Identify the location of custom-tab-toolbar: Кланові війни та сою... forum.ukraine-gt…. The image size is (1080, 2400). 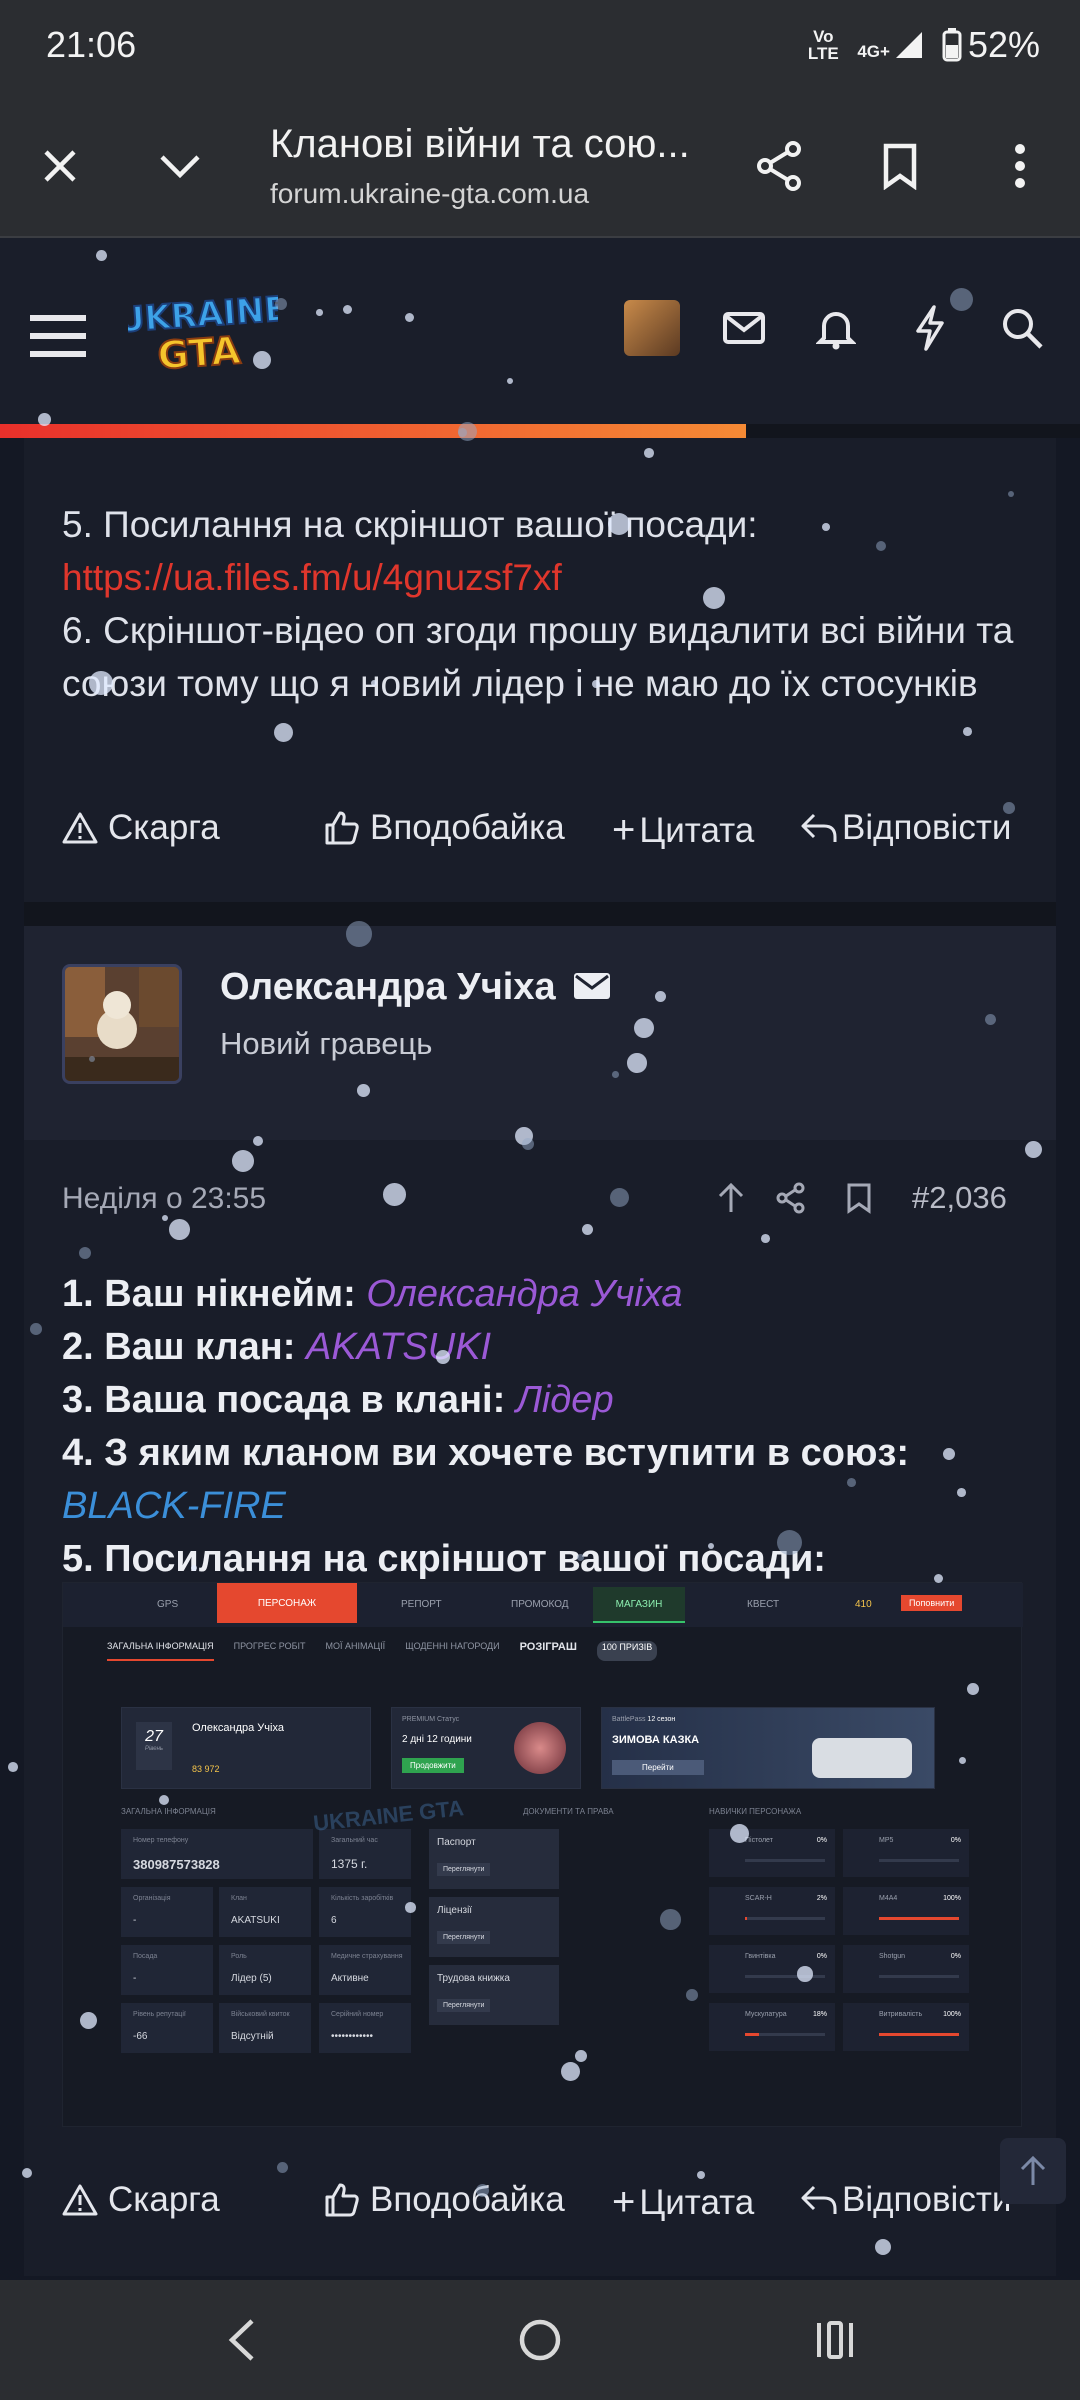
(540, 165).